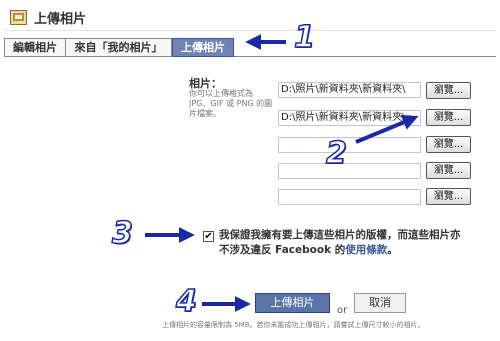  I want to click on header-divider, so click(250, 30).